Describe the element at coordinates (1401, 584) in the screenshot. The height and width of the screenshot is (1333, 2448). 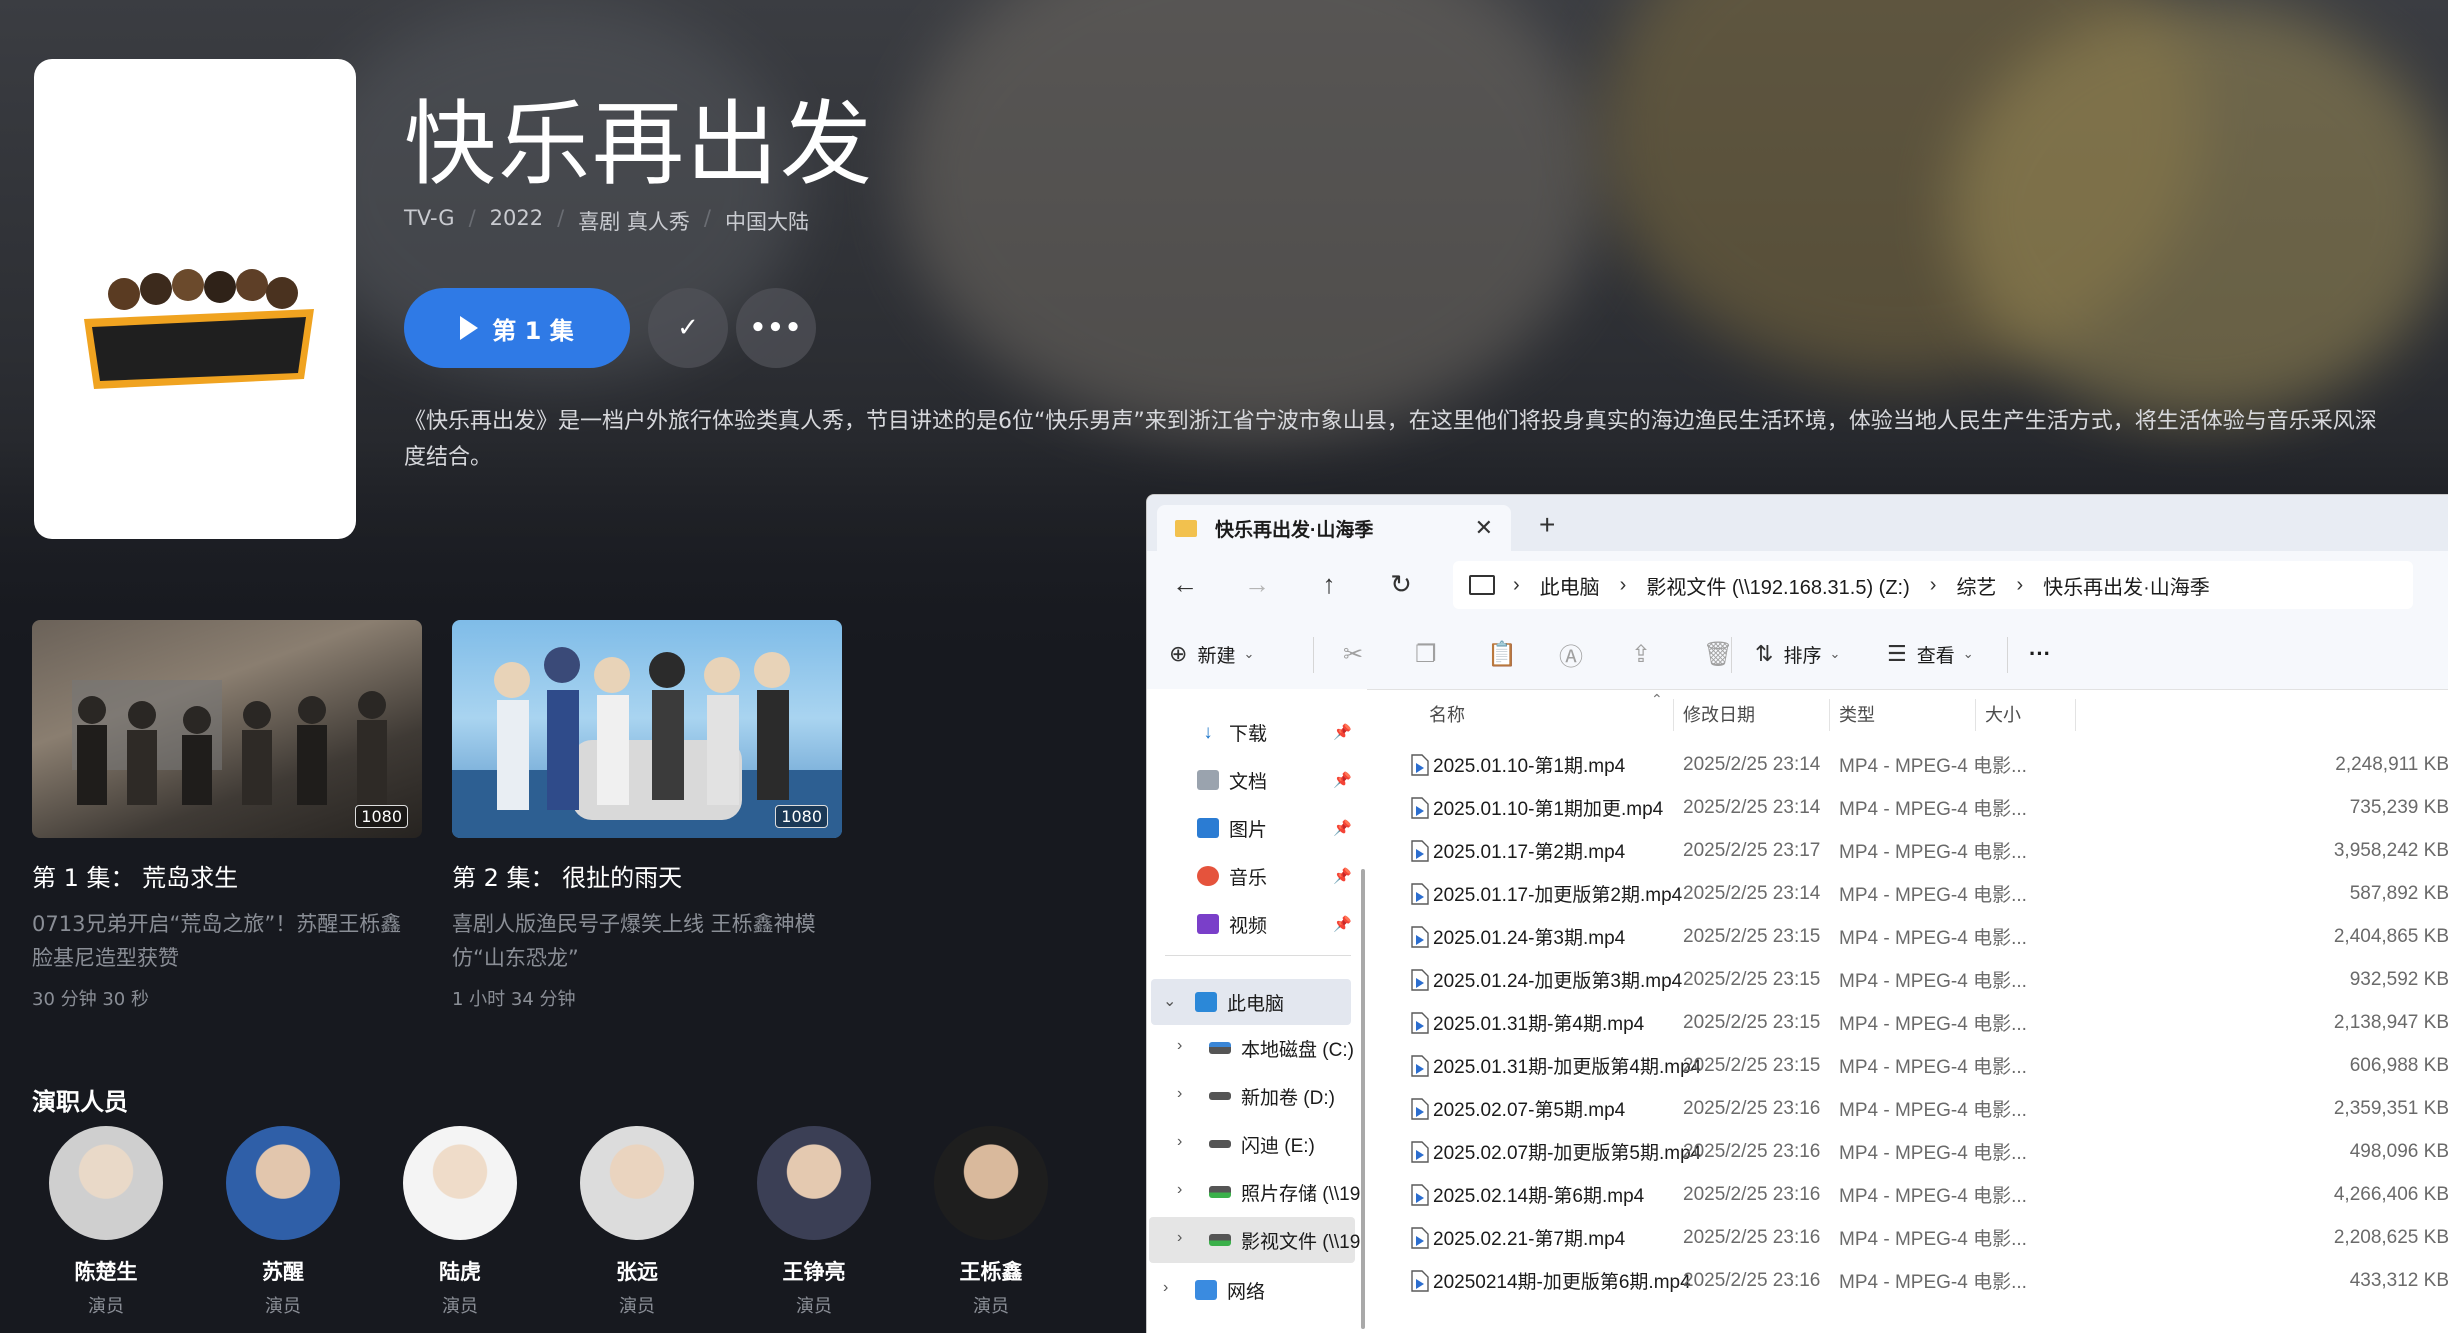
I see `refresh-button: ↻` at that location.